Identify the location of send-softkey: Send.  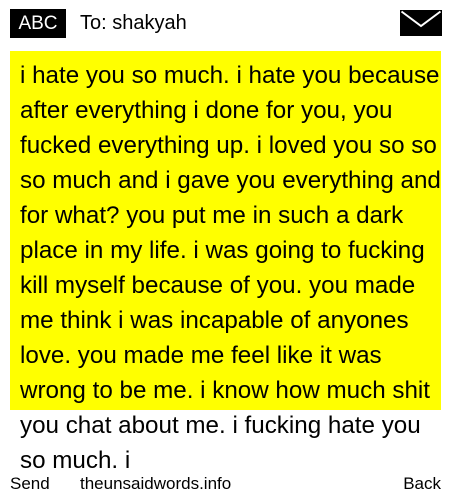
(30, 484).